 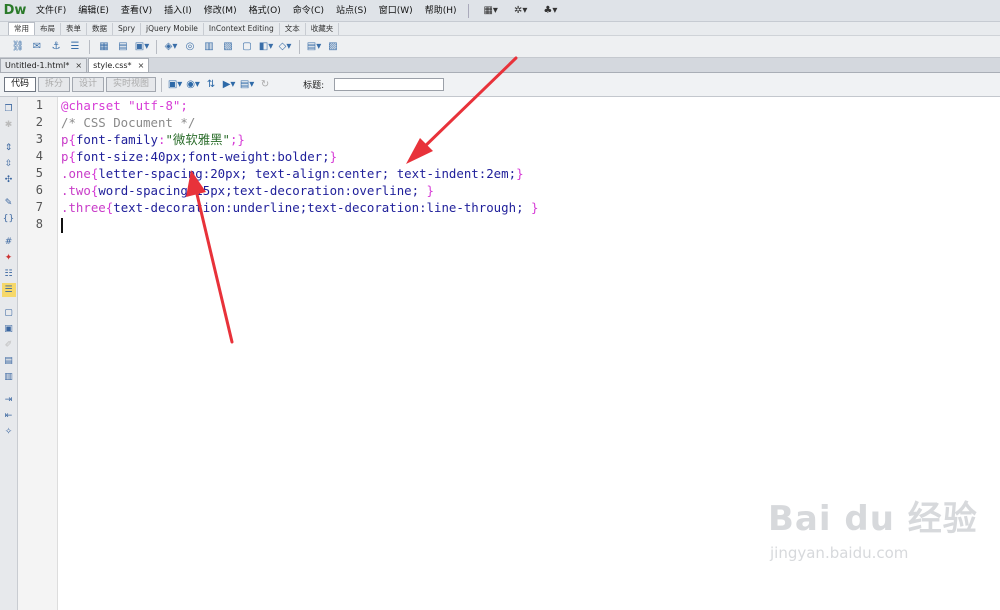 I want to click on named-anchor-icon: ⚓, so click(x=56, y=47).